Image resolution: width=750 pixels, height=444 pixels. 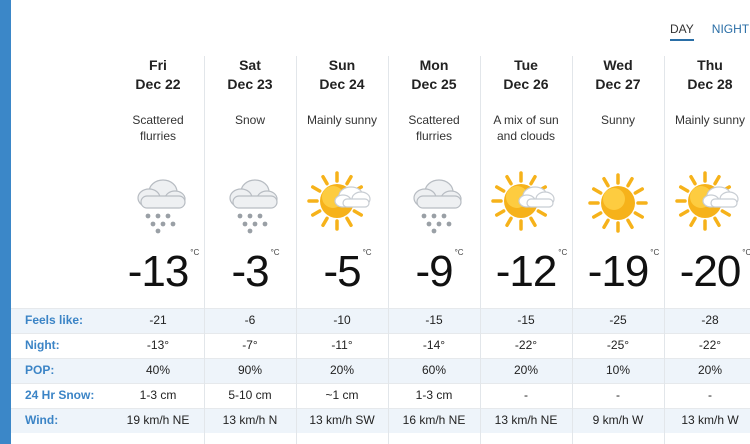 I want to click on temperature-value-wrap: -5 °C, so click(x=347, y=272).